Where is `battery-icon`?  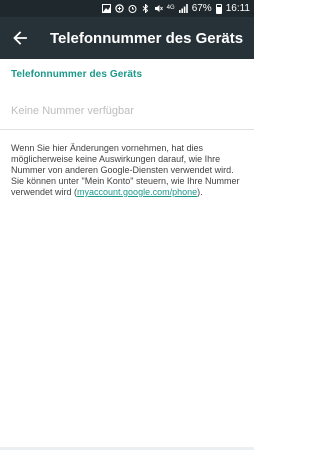 battery-icon is located at coordinates (218, 8).